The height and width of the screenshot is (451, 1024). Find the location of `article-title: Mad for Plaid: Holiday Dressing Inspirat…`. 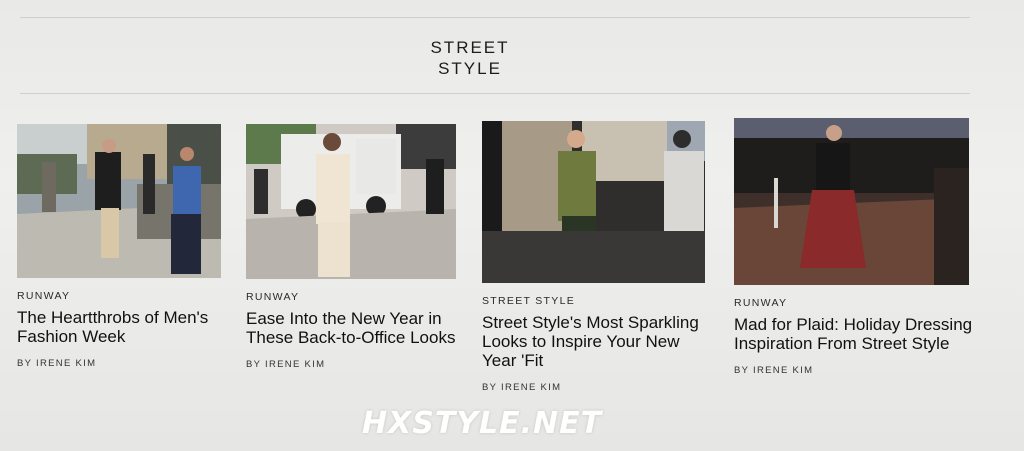

article-title: Mad for Plaid: Holiday Dressing Inspirat… is located at coordinates (854, 334).